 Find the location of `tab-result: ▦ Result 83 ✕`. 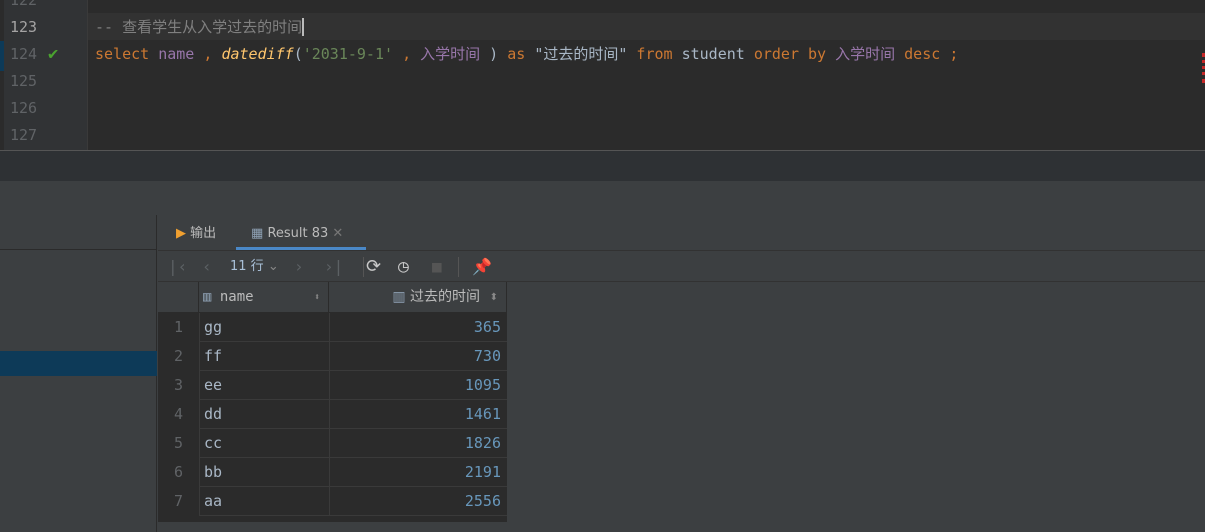

tab-result: ▦ Result 83 ✕ is located at coordinates (301, 232).